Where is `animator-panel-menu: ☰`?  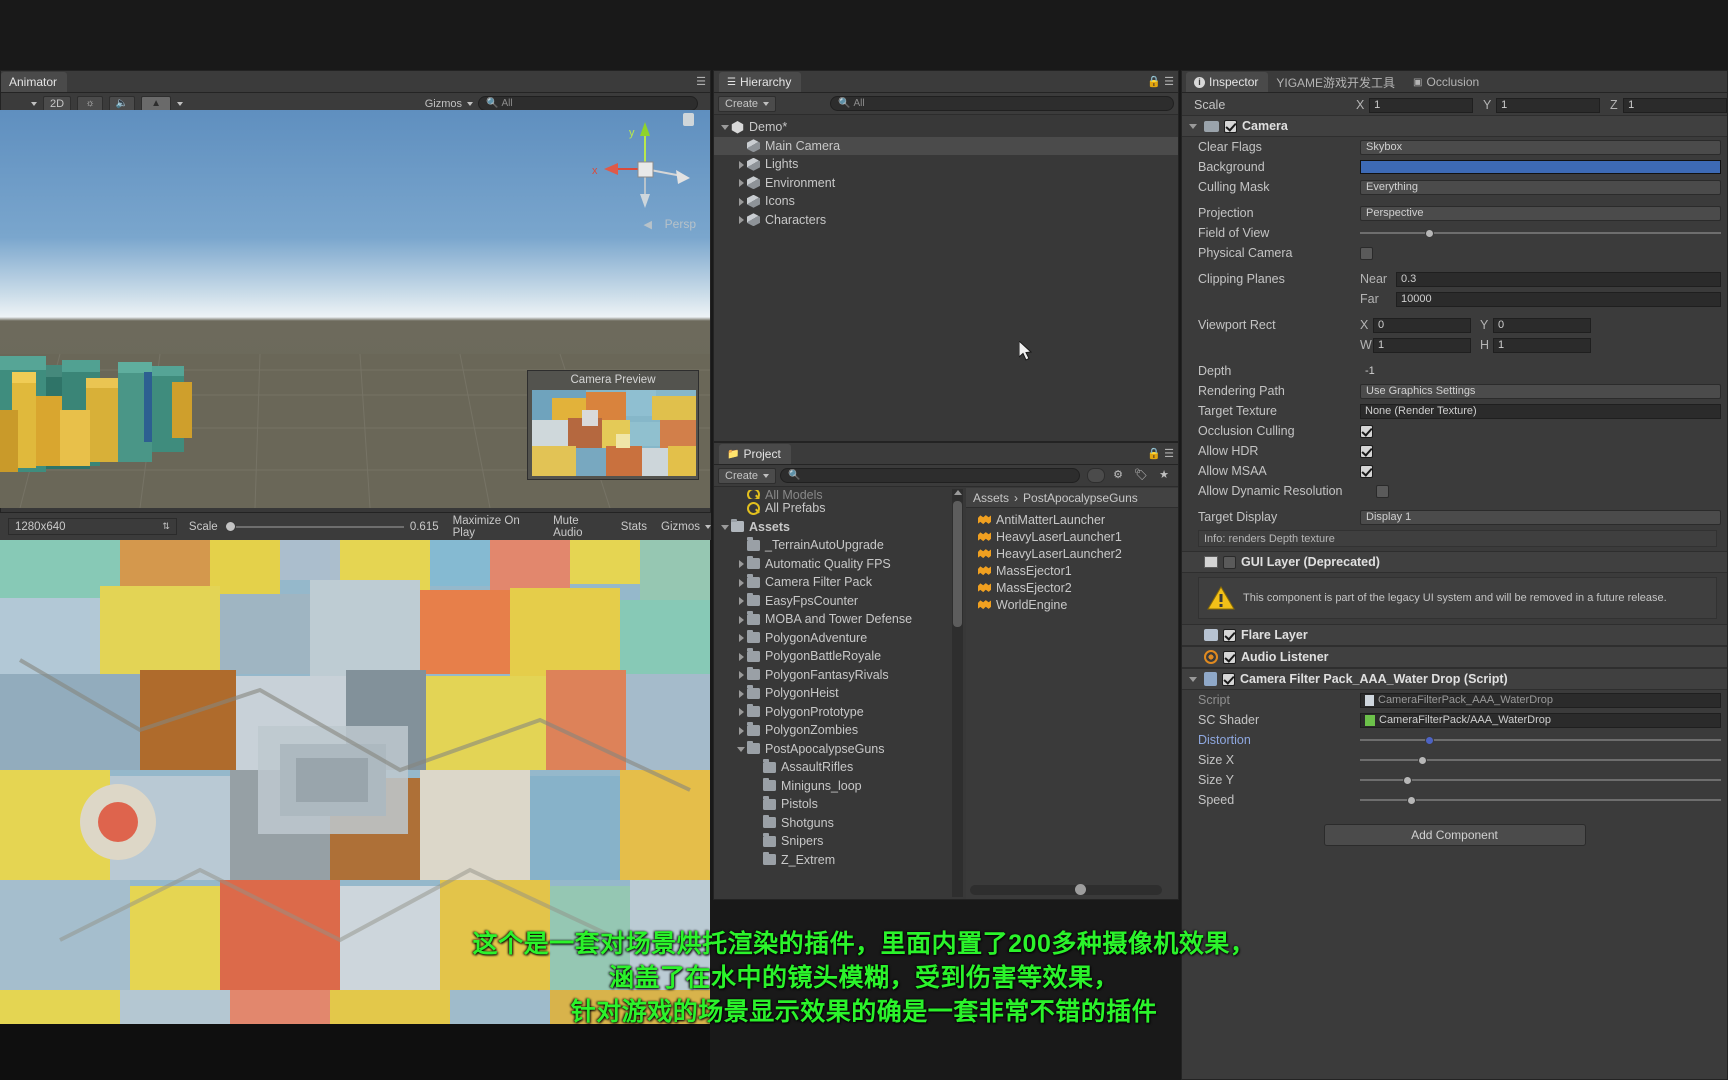
animator-panel-menu: ☰ is located at coordinates (701, 81).